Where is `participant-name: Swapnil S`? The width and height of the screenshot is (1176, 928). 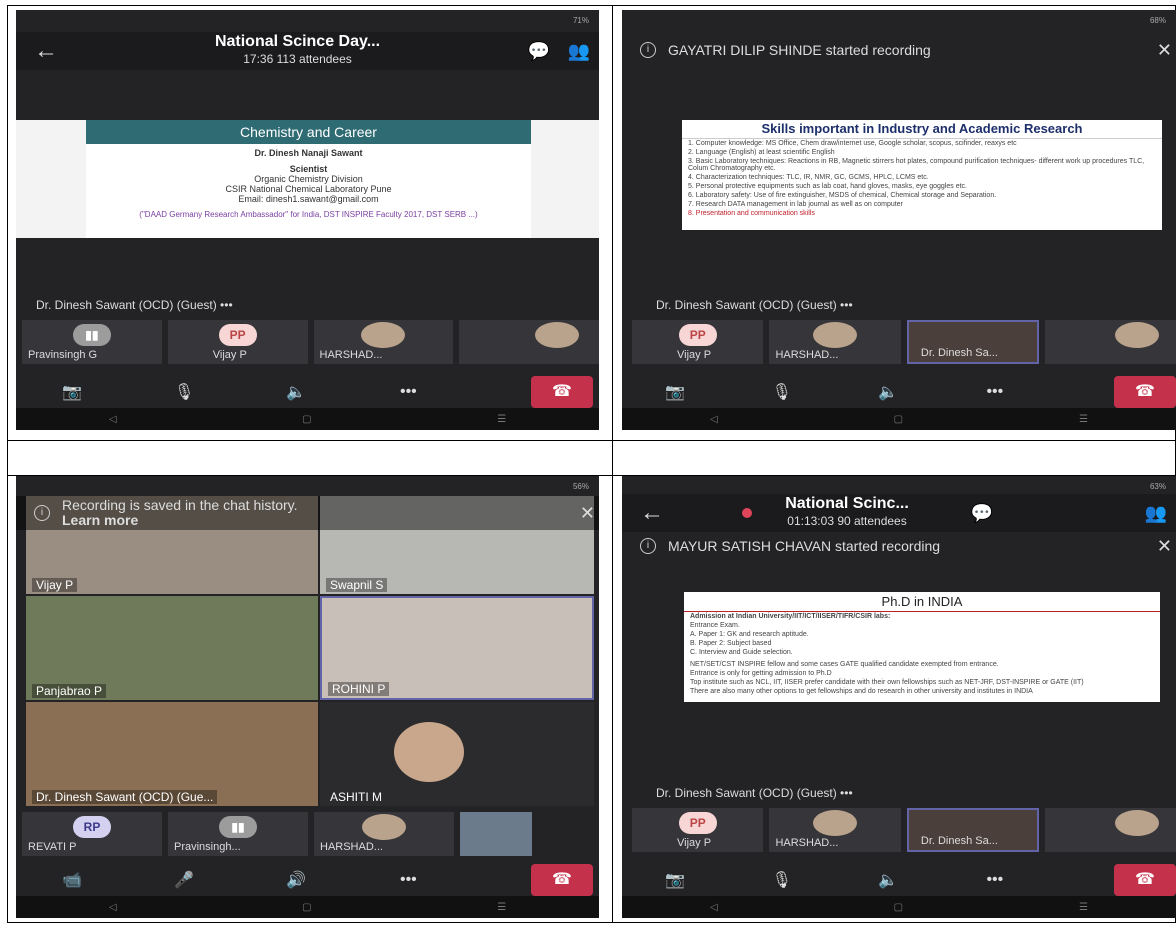
participant-name: Swapnil S is located at coordinates (357, 585).